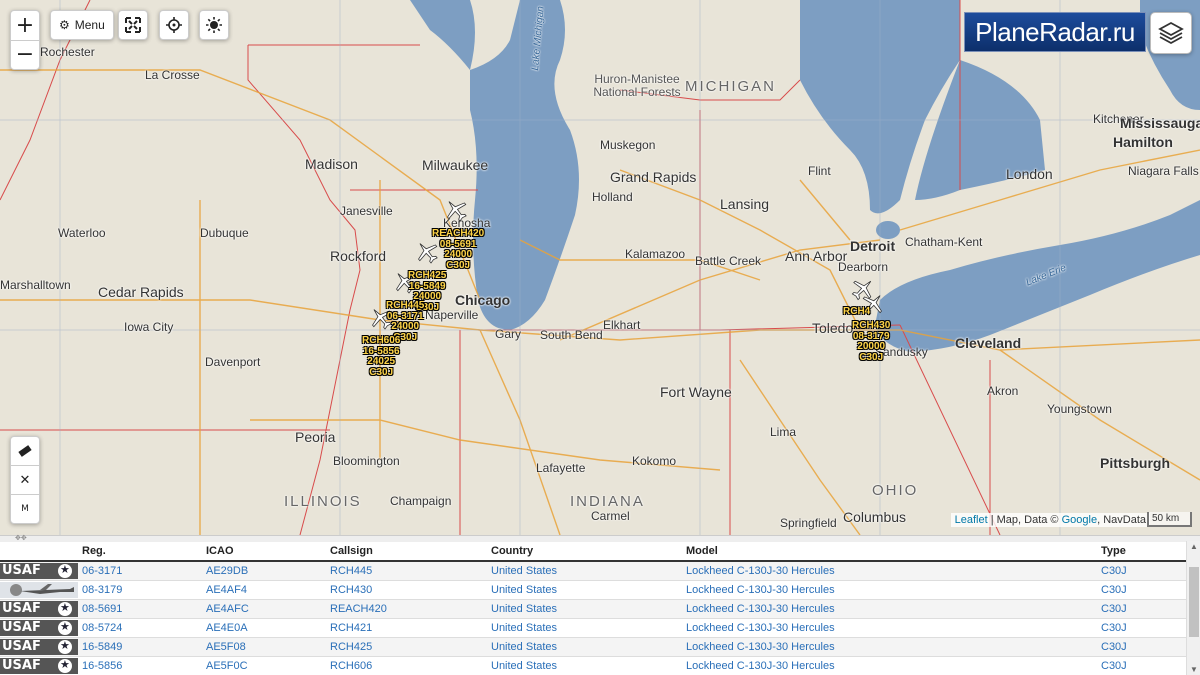 This screenshot has height=675, width=1200. What do you see at coordinates (410, 666) in the screenshot?
I see `callsign-cell: RCH606` at bounding box center [410, 666].